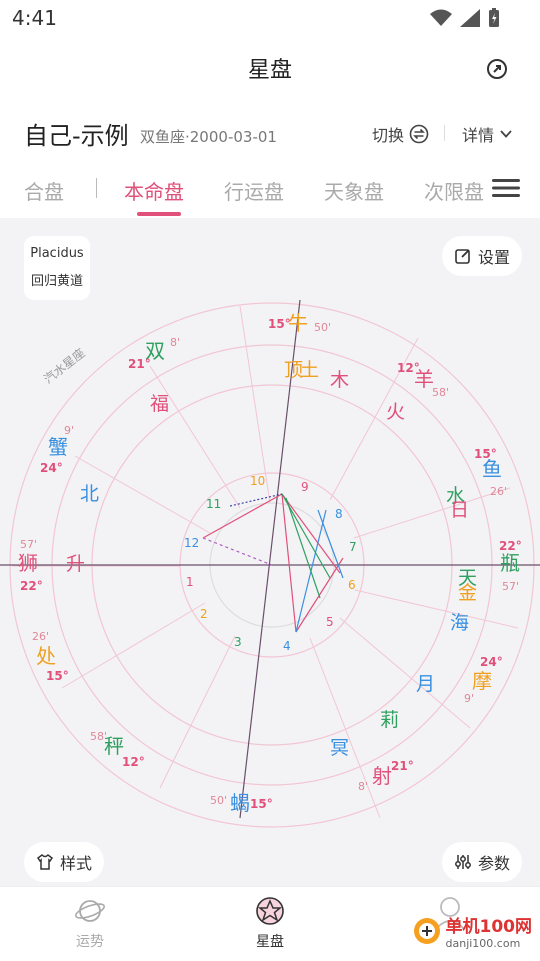 This screenshot has width=540, height=961. Describe the element at coordinates (330, 622) in the screenshot. I see `svg-text: 5` at that location.